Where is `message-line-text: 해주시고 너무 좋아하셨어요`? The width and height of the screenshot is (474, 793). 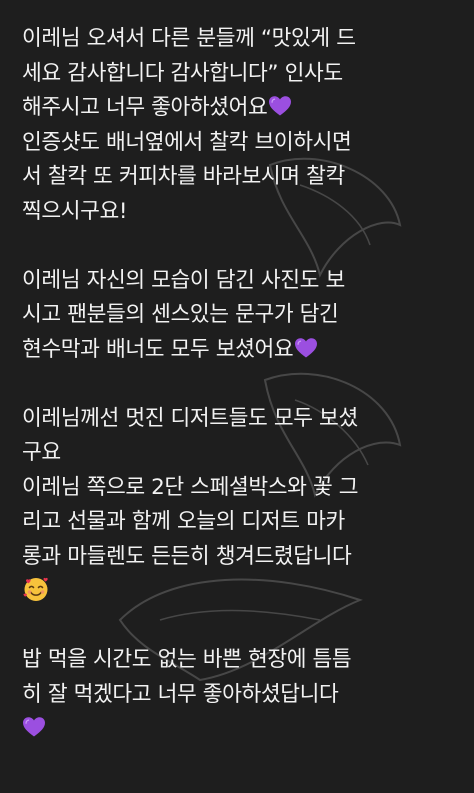
message-line-text: 해주시고 너무 좋아하셨어요 is located at coordinates (145, 107).